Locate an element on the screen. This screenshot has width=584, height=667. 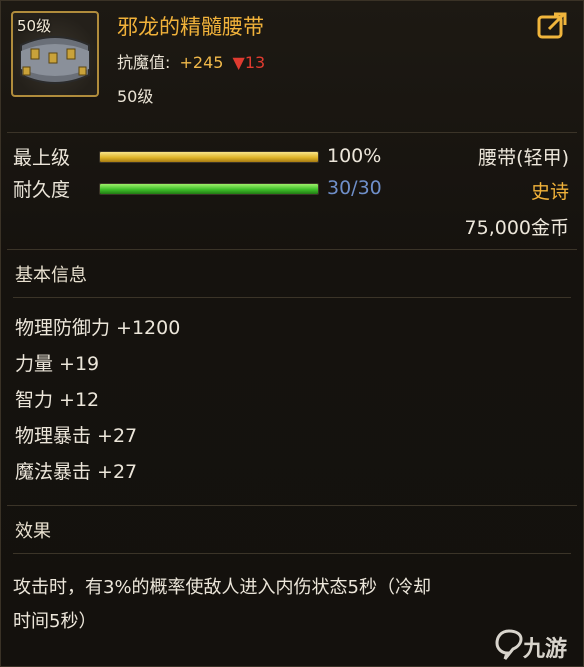
item-rarity: 史诗 is located at coordinates (549, 192).